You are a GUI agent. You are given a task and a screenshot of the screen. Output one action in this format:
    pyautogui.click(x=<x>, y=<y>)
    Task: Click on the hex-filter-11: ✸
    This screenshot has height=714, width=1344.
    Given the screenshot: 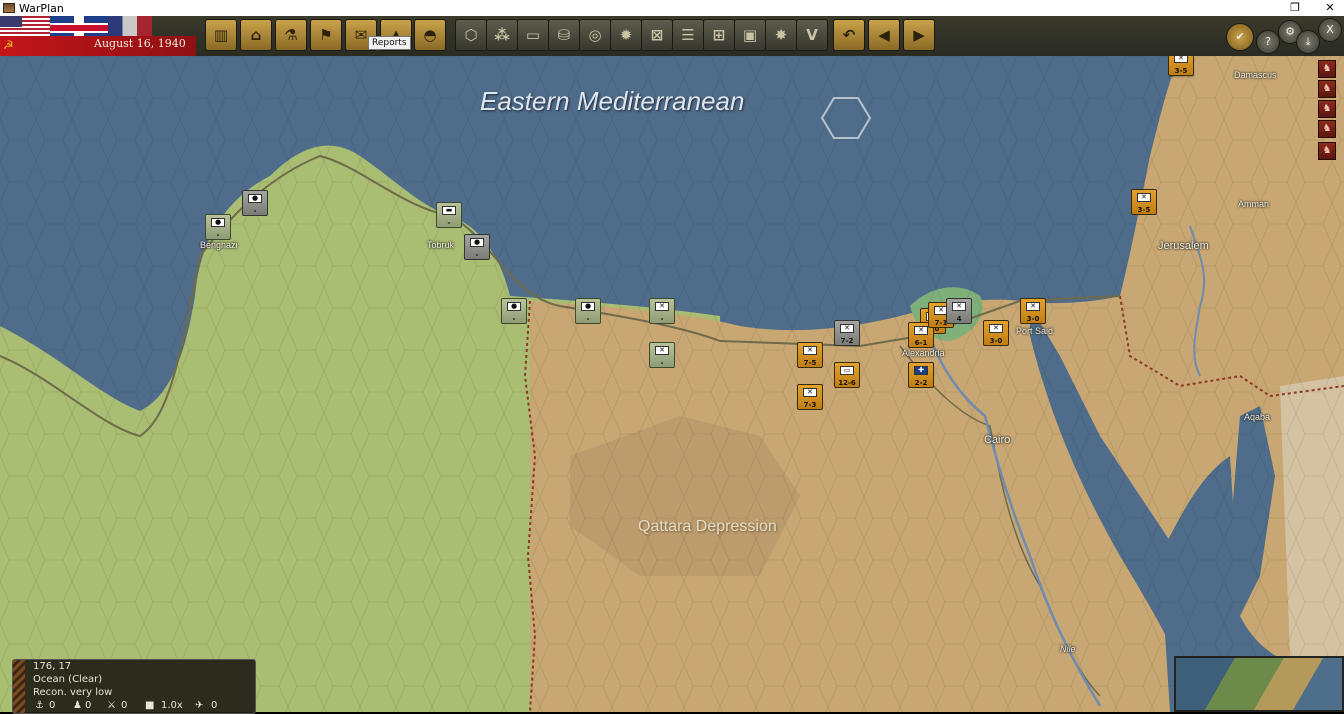 What is the action you would take?
    pyautogui.click(x=781, y=35)
    